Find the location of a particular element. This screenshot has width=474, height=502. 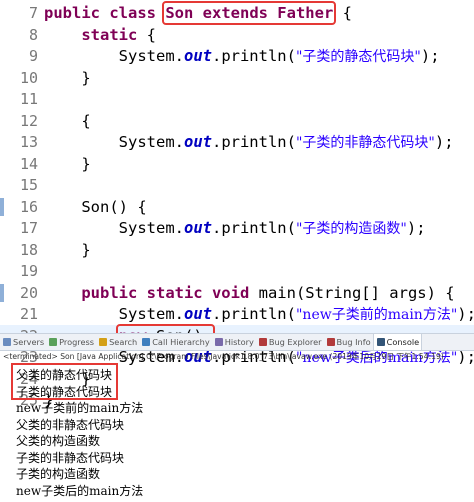

code-text: public static void main(String[] args) { is located at coordinates (249, 293).